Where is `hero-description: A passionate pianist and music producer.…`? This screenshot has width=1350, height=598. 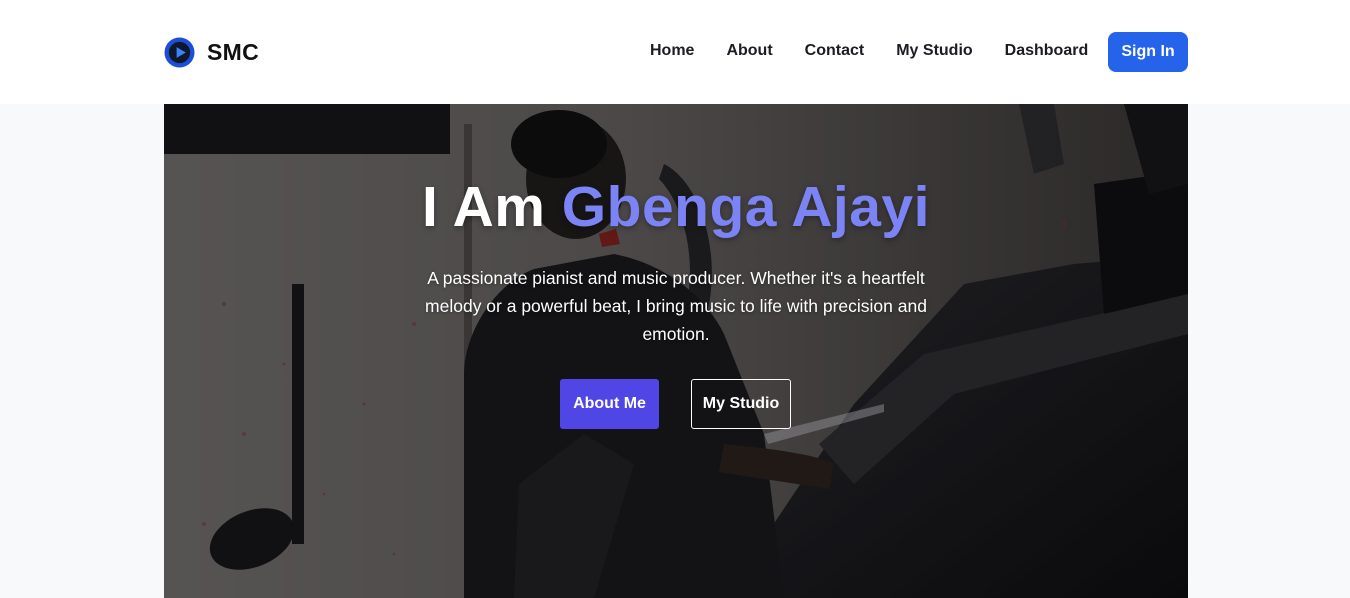 hero-description: A passionate pianist and music producer.… is located at coordinates (676, 306).